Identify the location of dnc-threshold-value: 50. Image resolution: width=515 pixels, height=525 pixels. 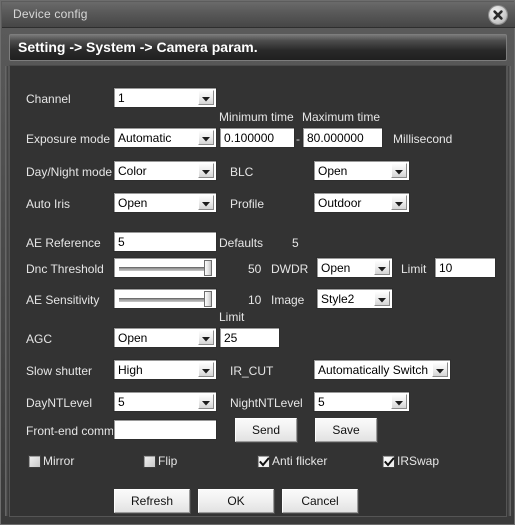
(255, 269).